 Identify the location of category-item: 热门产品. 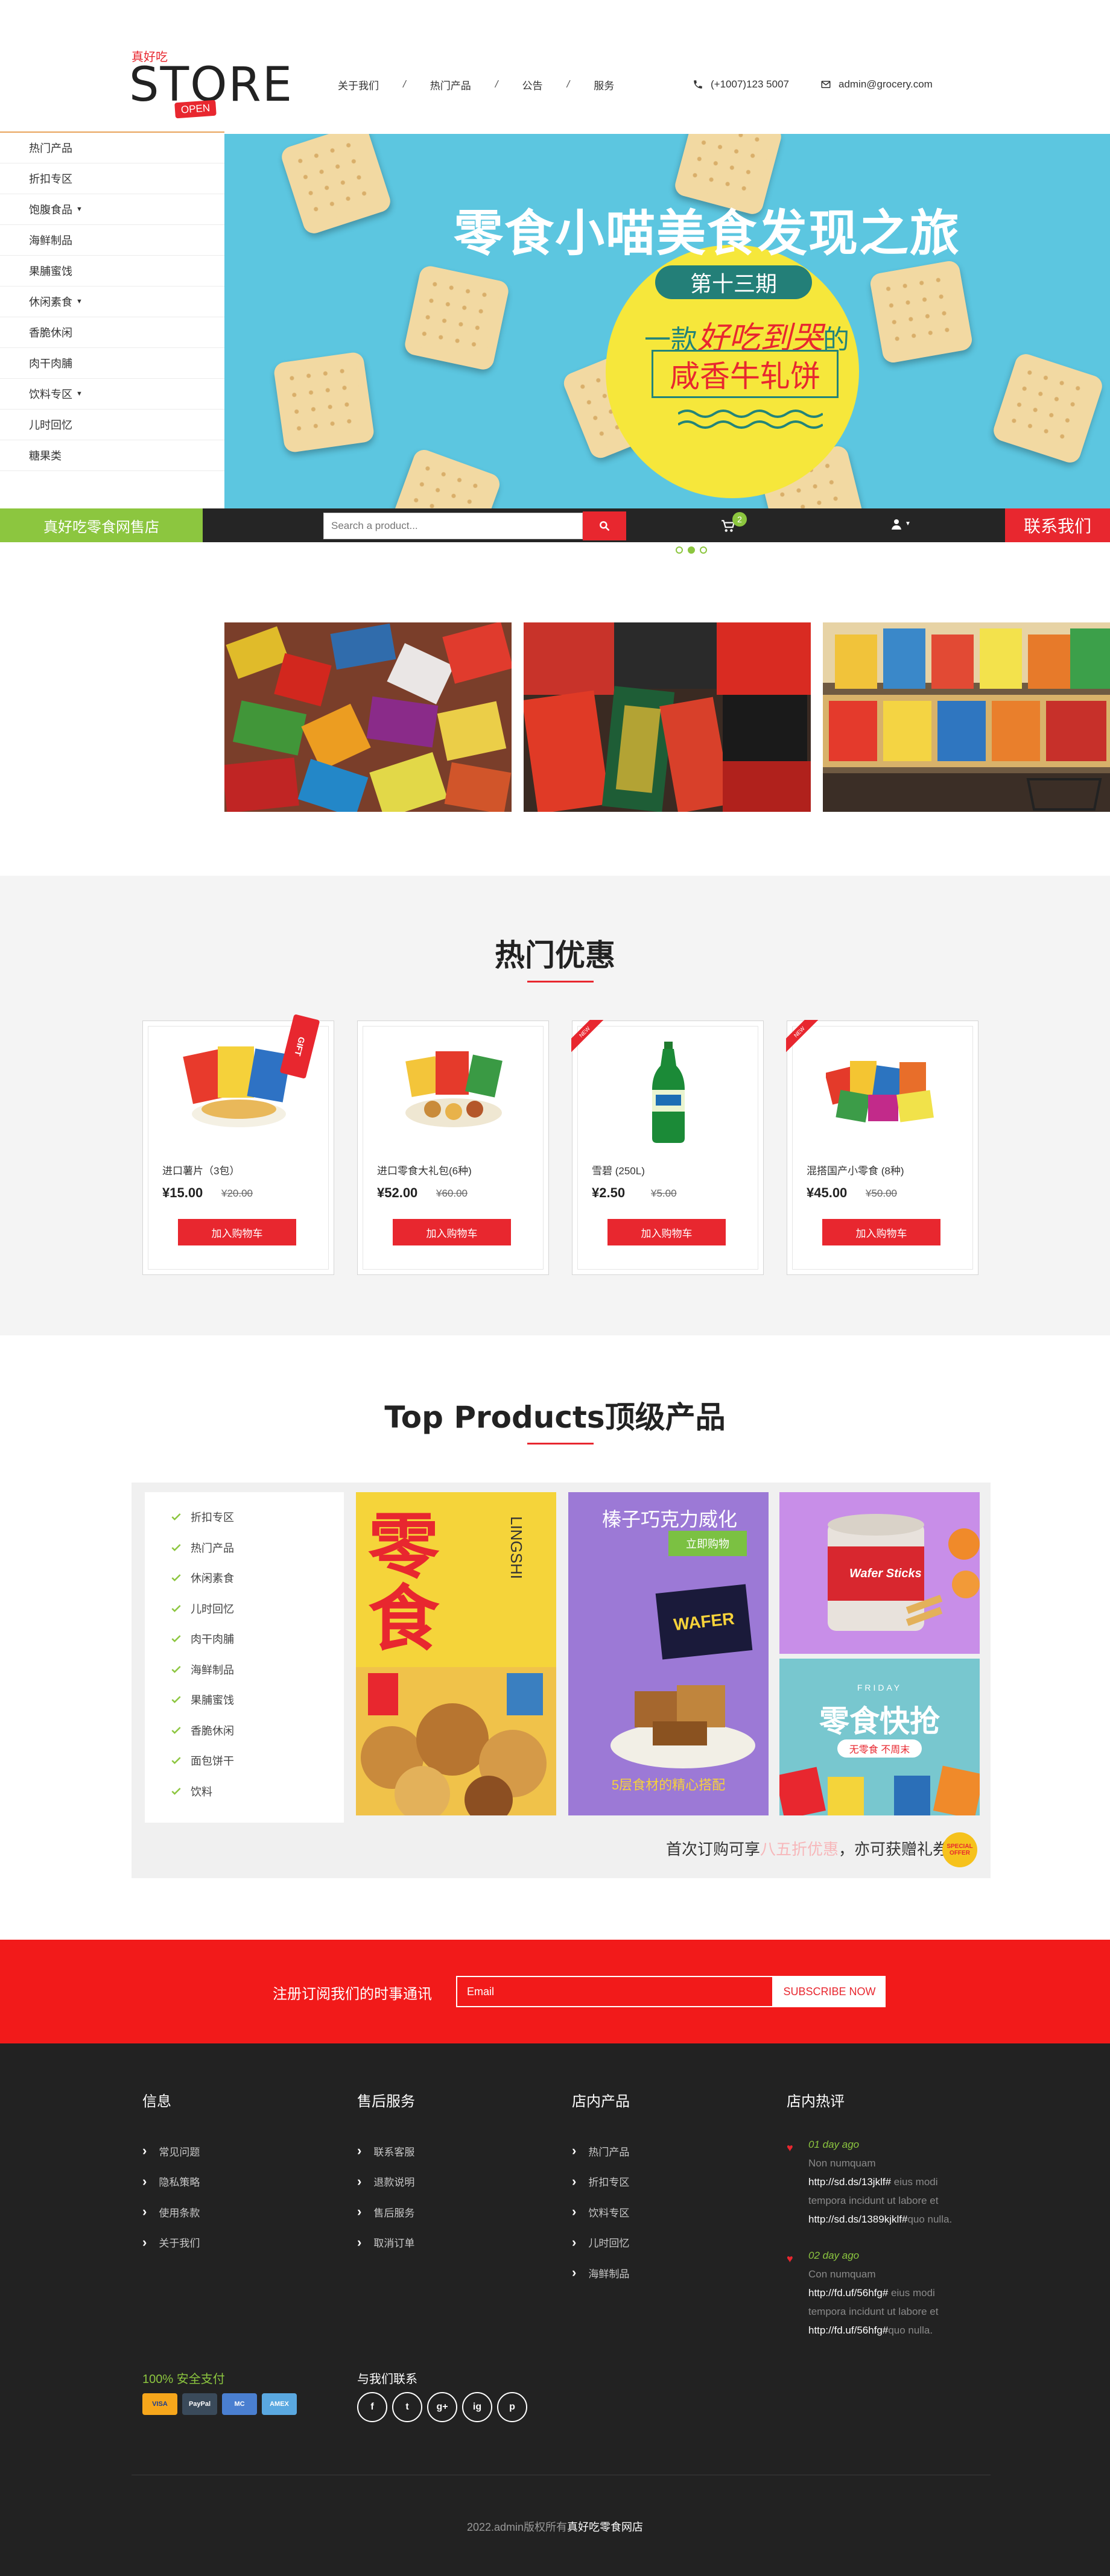
(112, 148).